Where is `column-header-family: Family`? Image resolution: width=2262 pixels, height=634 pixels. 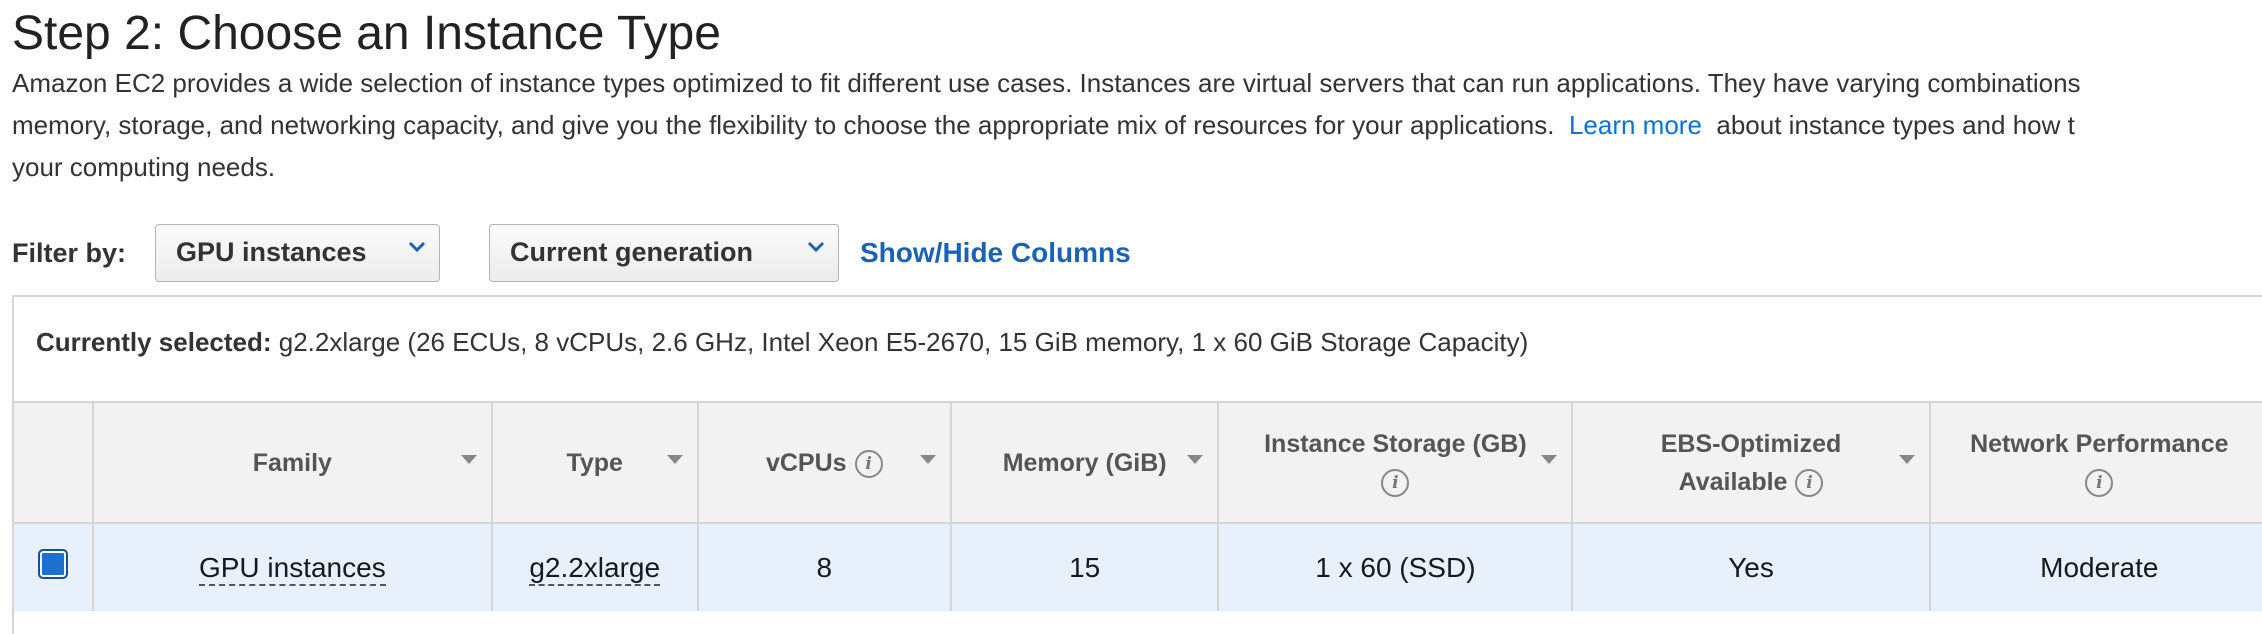
column-header-family: Family is located at coordinates (292, 463).